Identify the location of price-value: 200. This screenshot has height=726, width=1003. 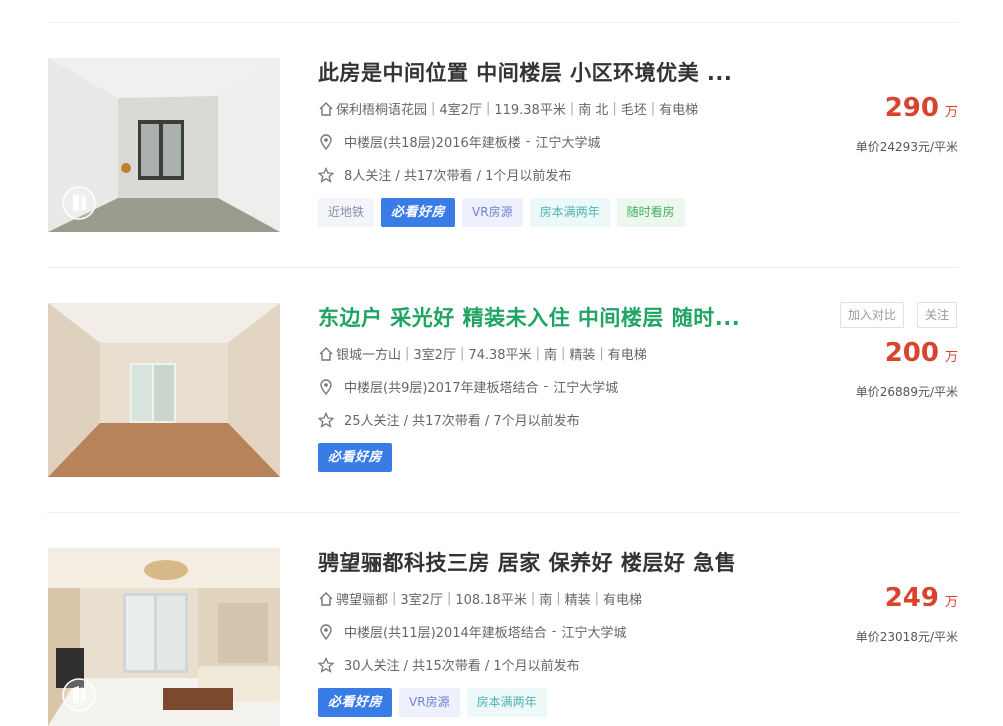
(911, 353).